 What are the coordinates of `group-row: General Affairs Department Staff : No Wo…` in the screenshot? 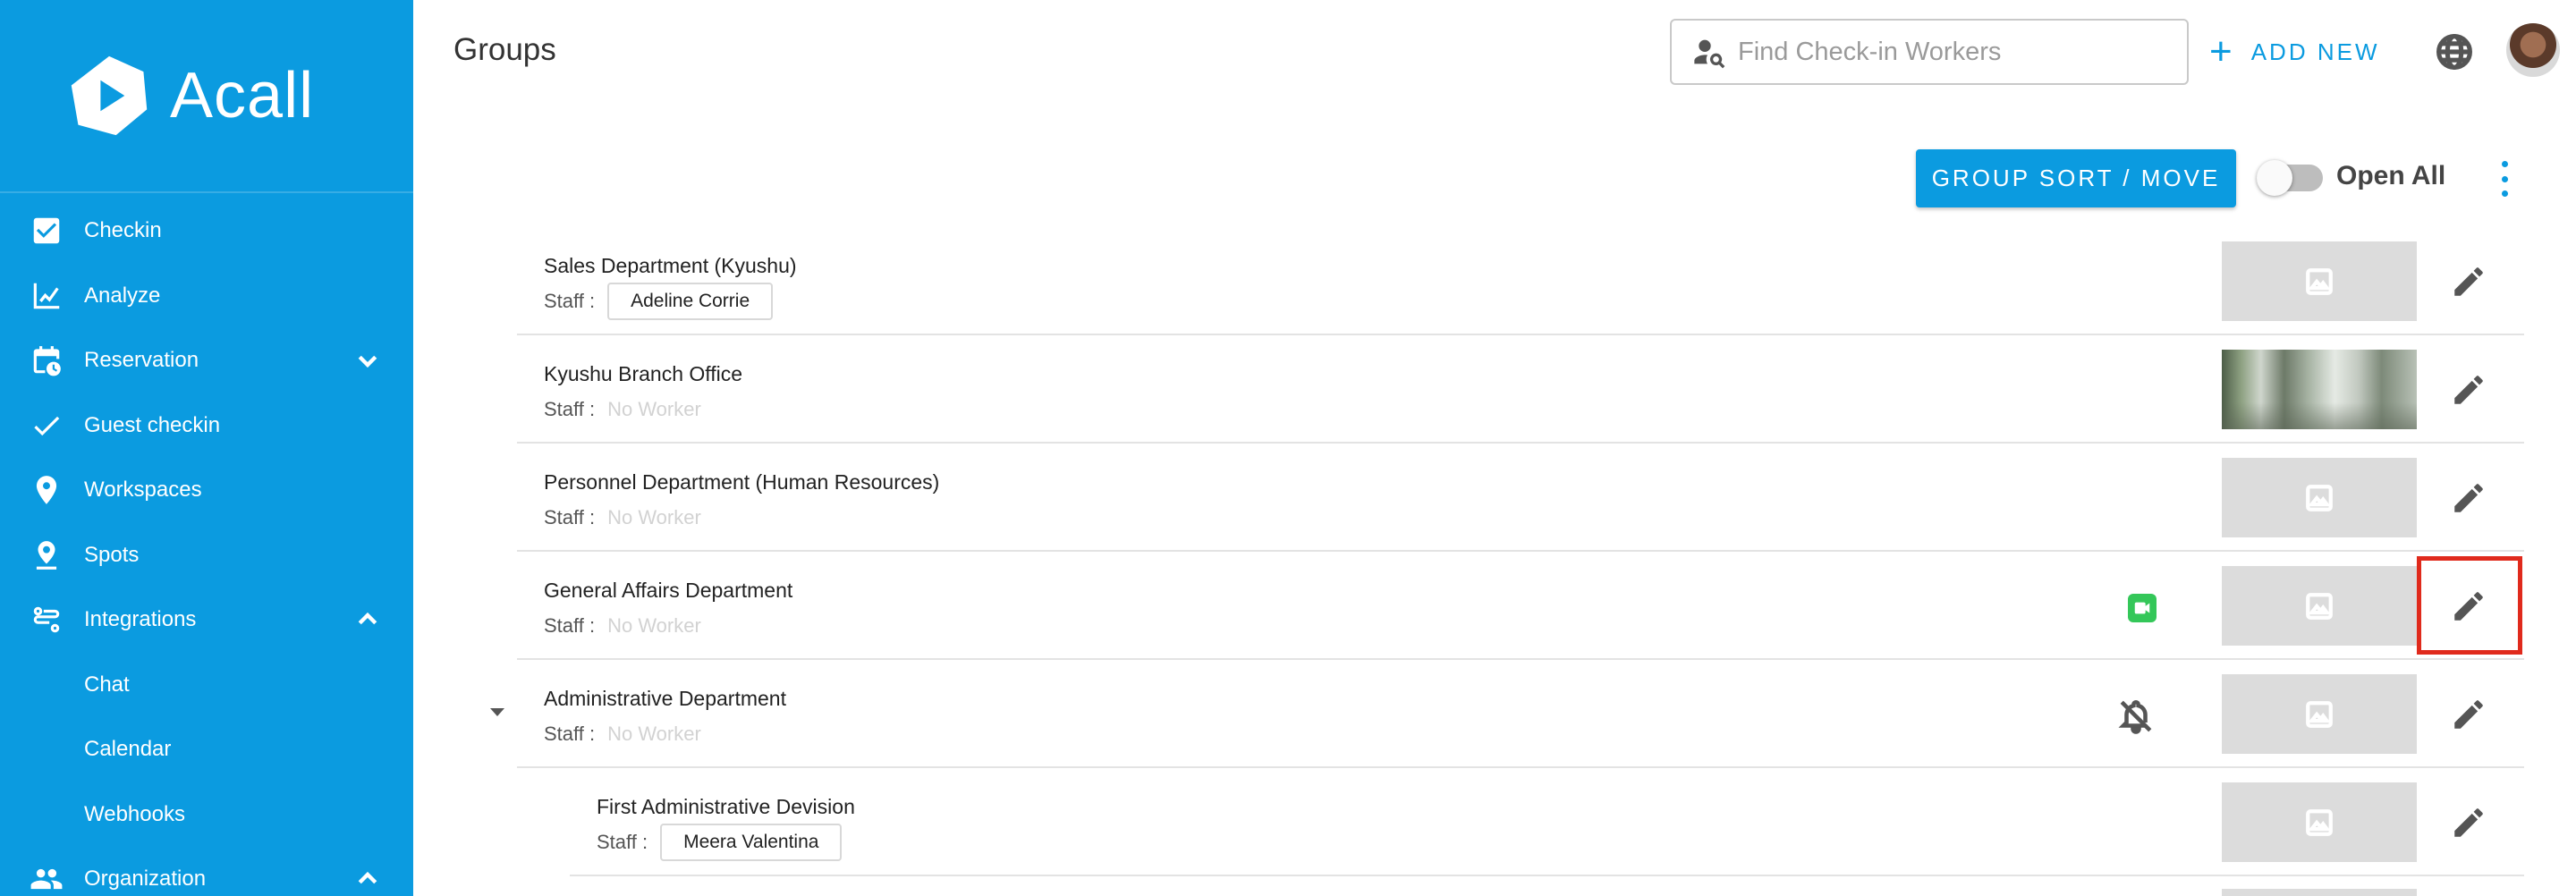 It's located at (1520, 606).